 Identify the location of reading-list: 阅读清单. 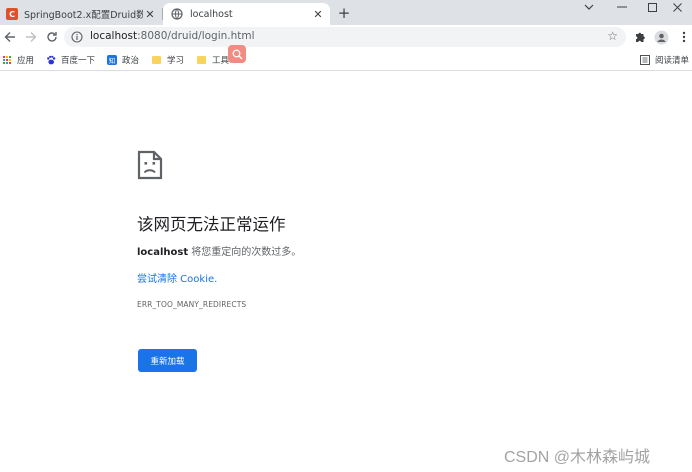
(664, 60).